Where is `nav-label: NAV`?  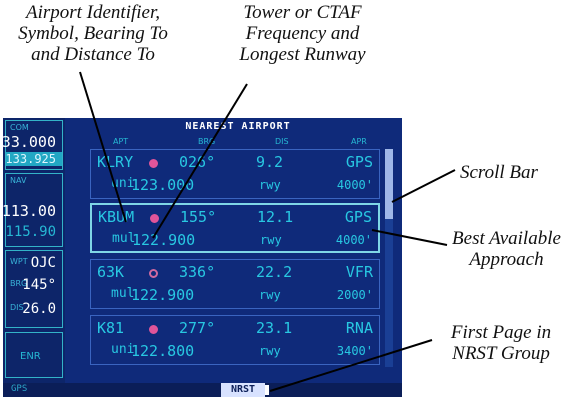
nav-label: NAV is located at coordinates (18, 180).